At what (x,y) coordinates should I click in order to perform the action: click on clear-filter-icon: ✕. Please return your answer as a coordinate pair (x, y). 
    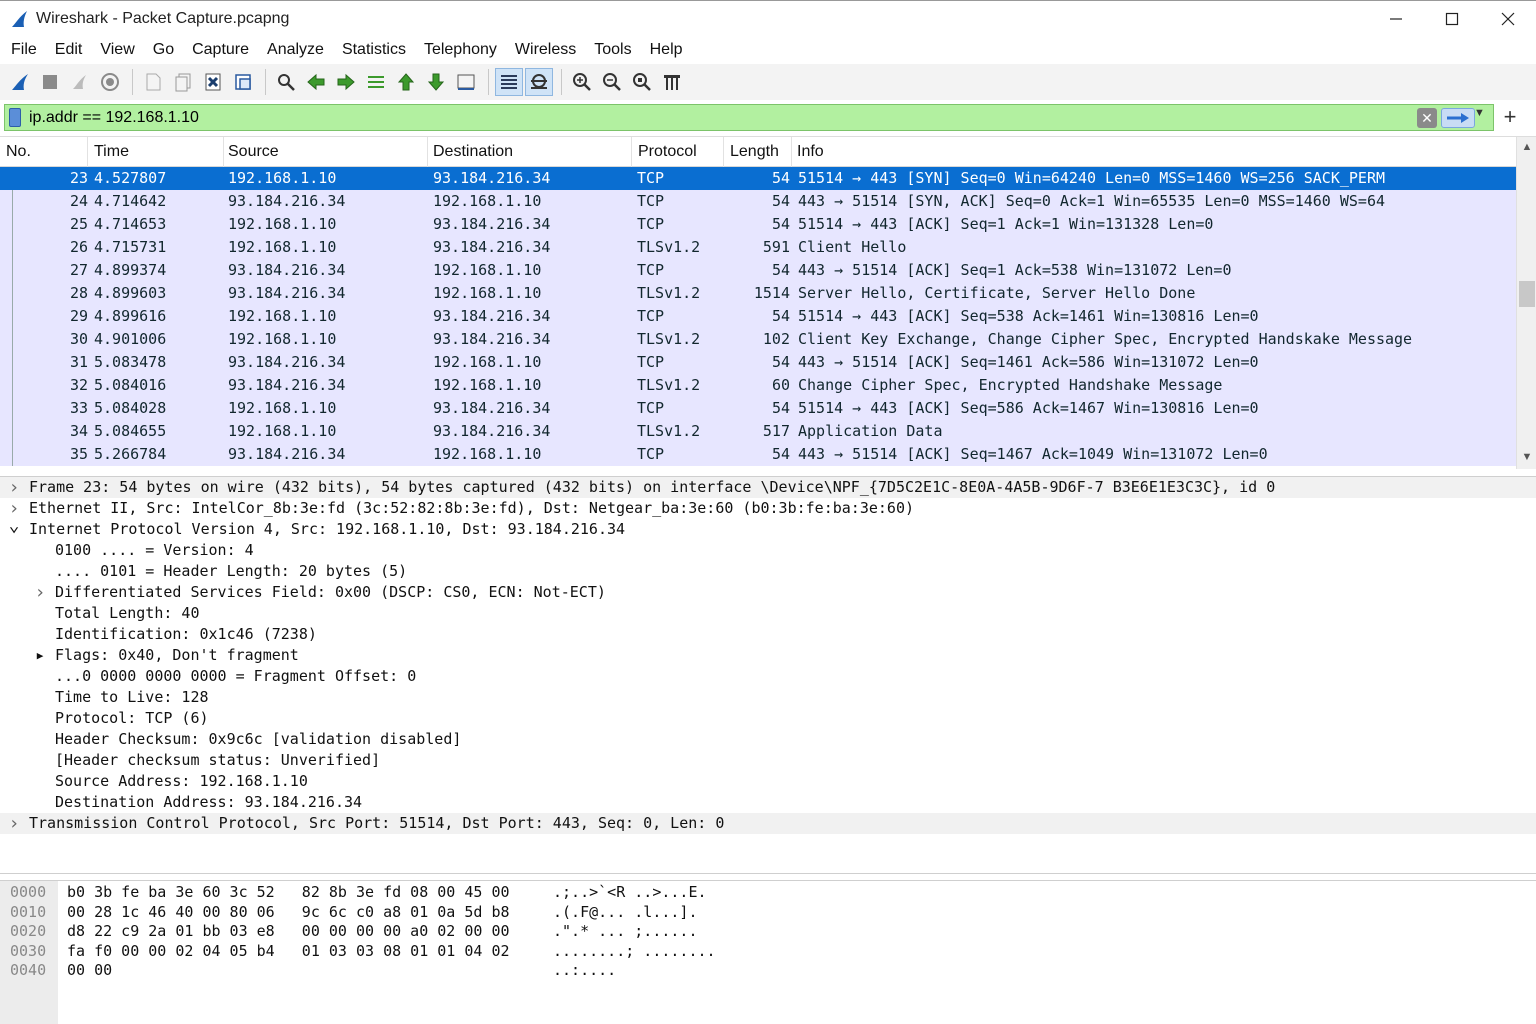
    Looking at the image, I should click on (1427, 118).